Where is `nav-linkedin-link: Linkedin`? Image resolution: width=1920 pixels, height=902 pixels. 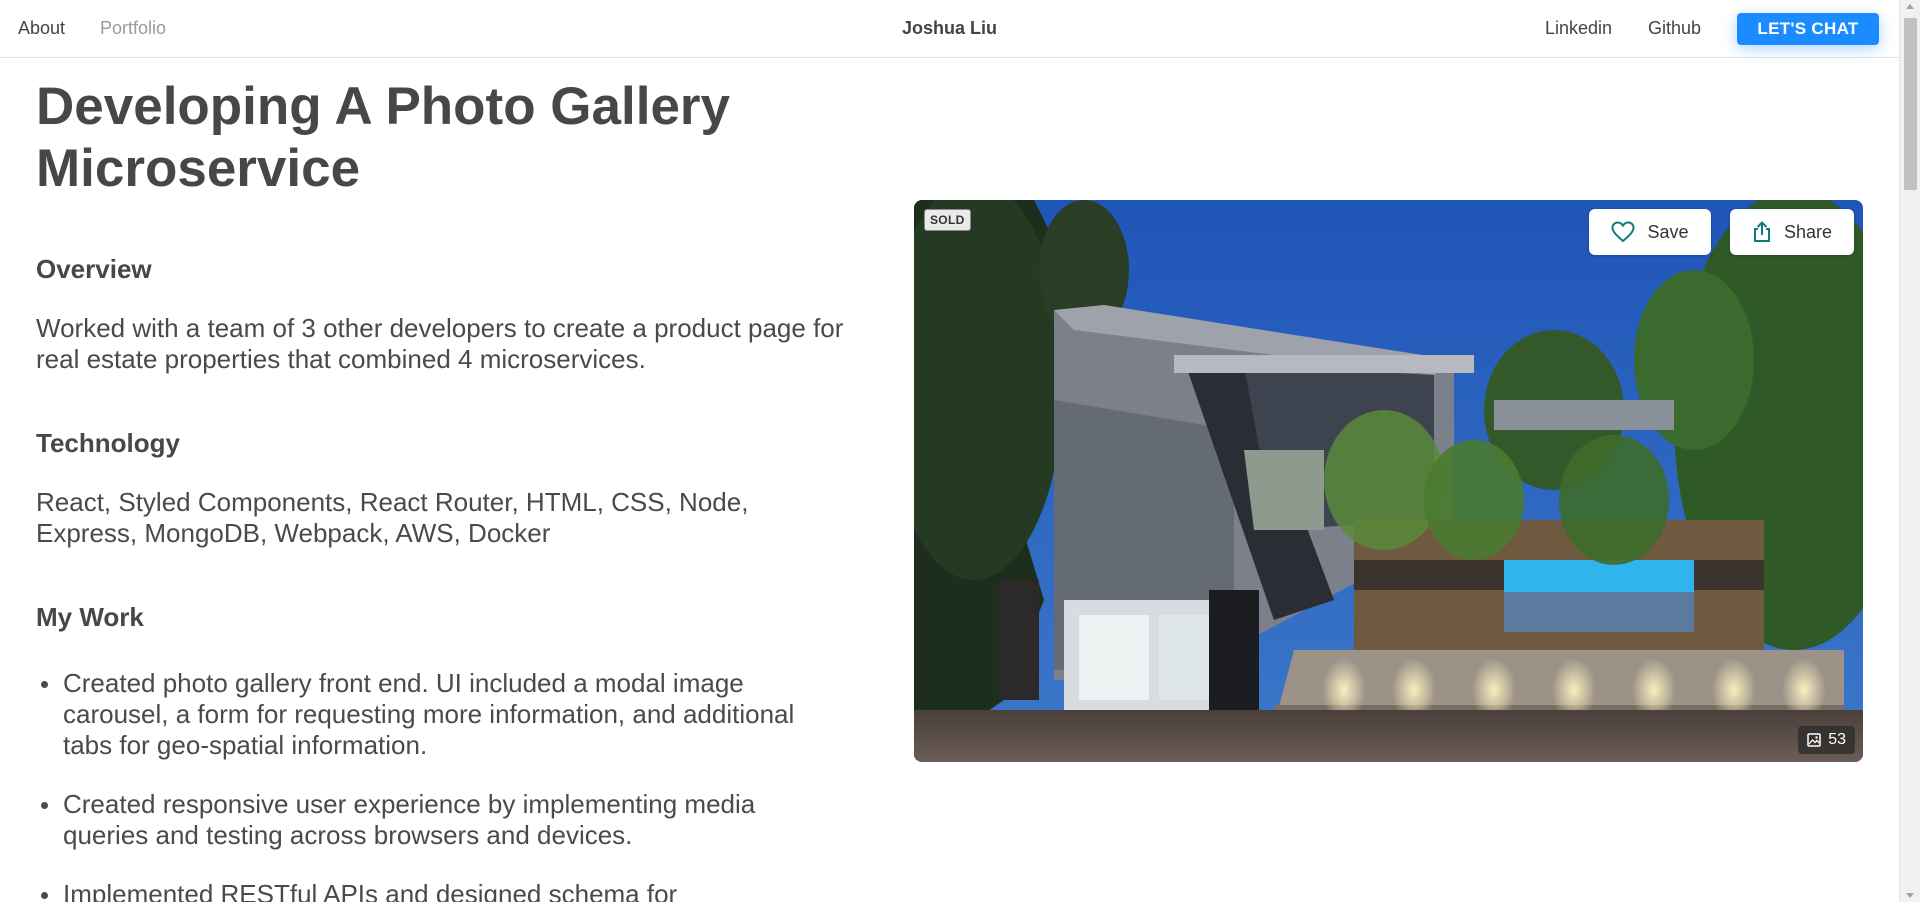
nav-linkedin-link: Linkedin is located at coordinates (1578, 28).